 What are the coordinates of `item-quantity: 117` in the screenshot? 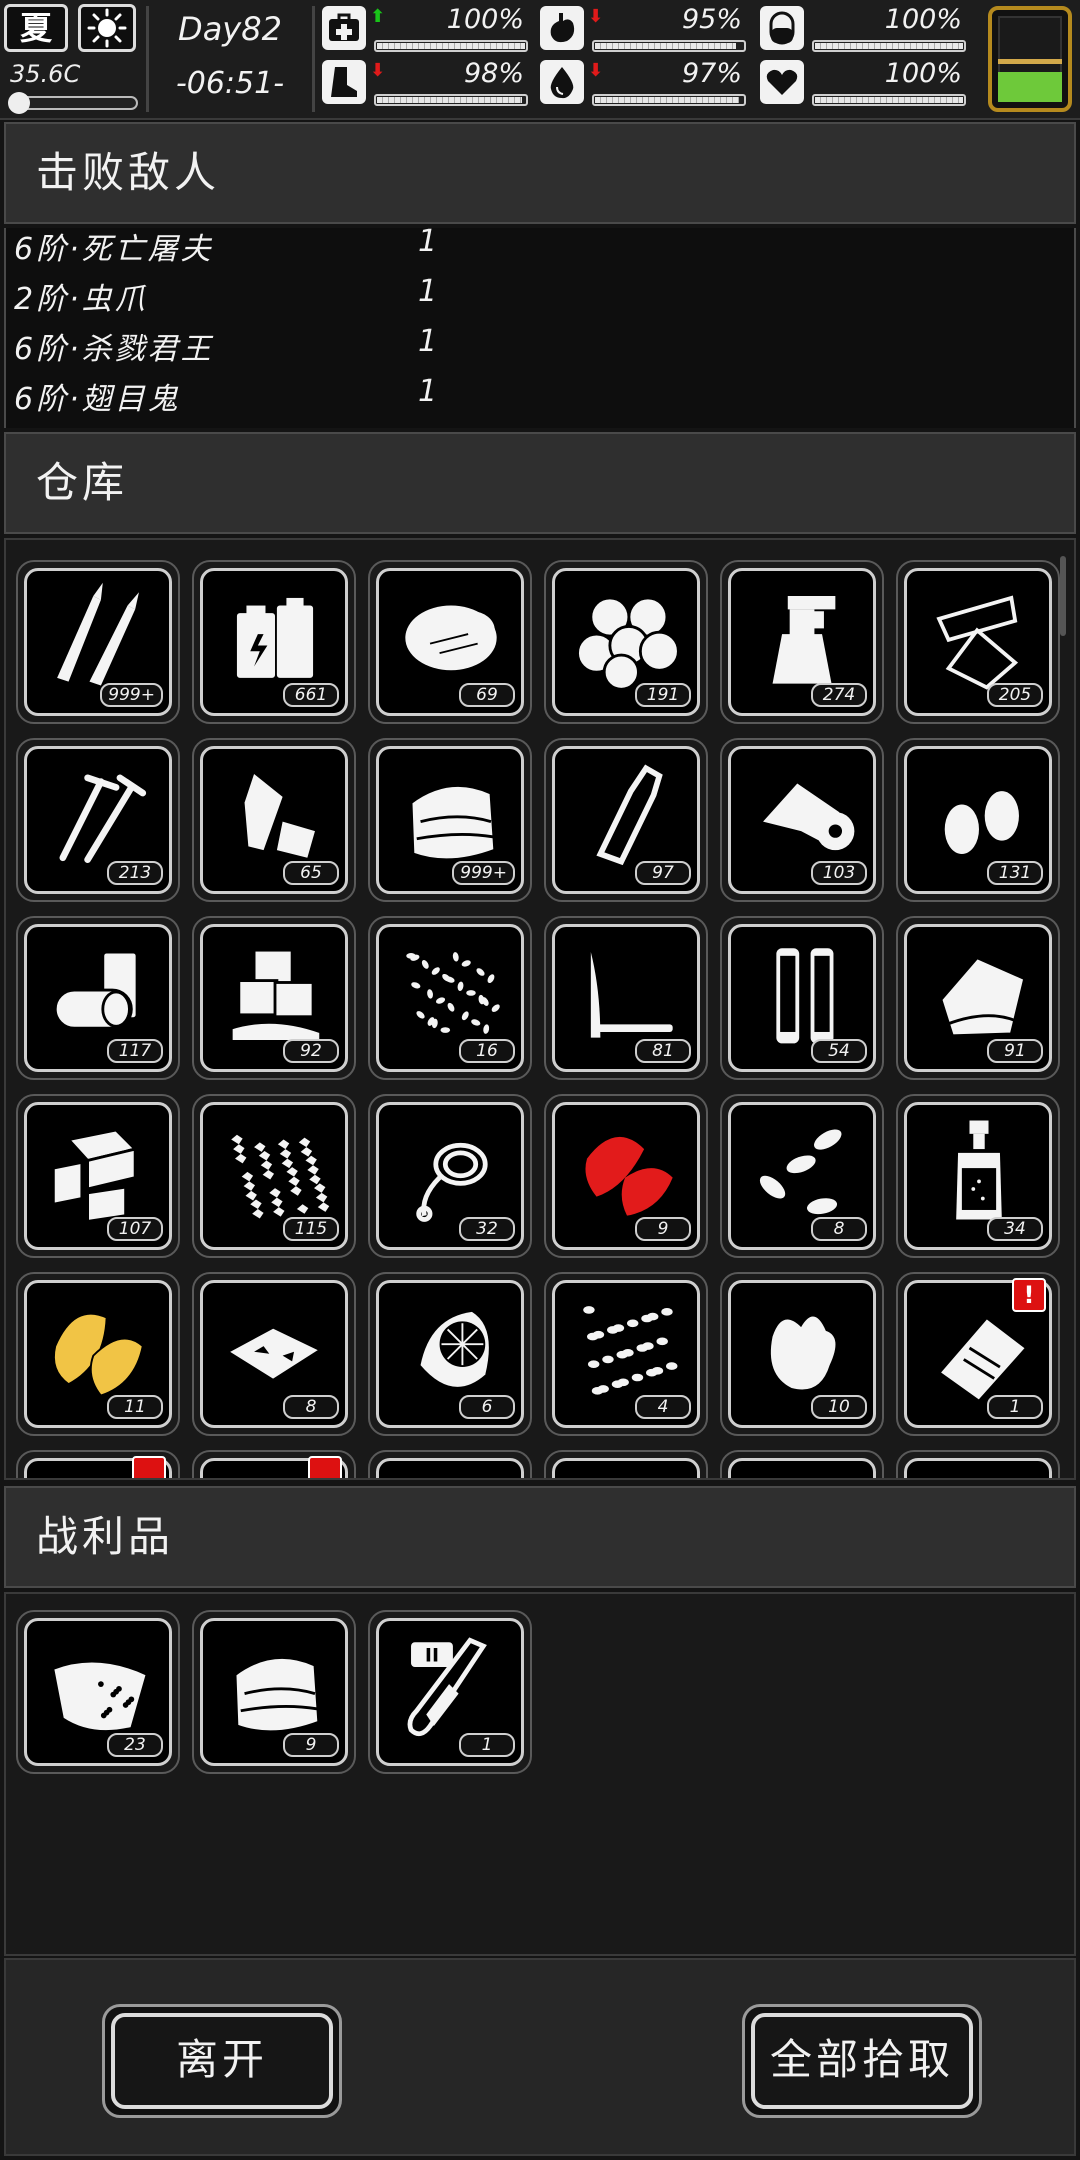 It's located at (135, 1051).